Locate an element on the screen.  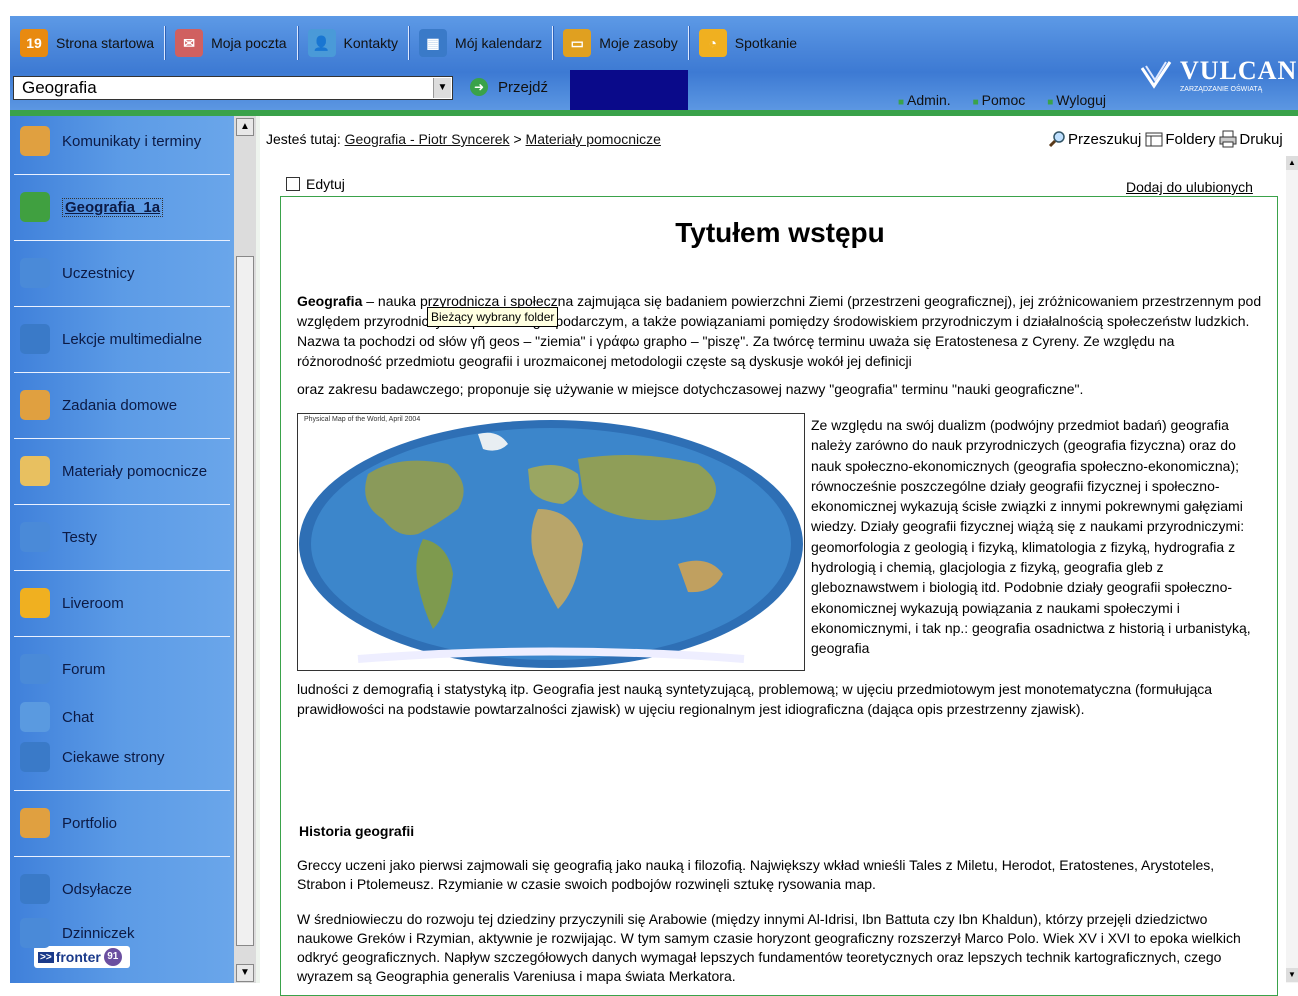
world-map-image: Physical Map of the World, April 2004 is located at coordinates (551, 542).